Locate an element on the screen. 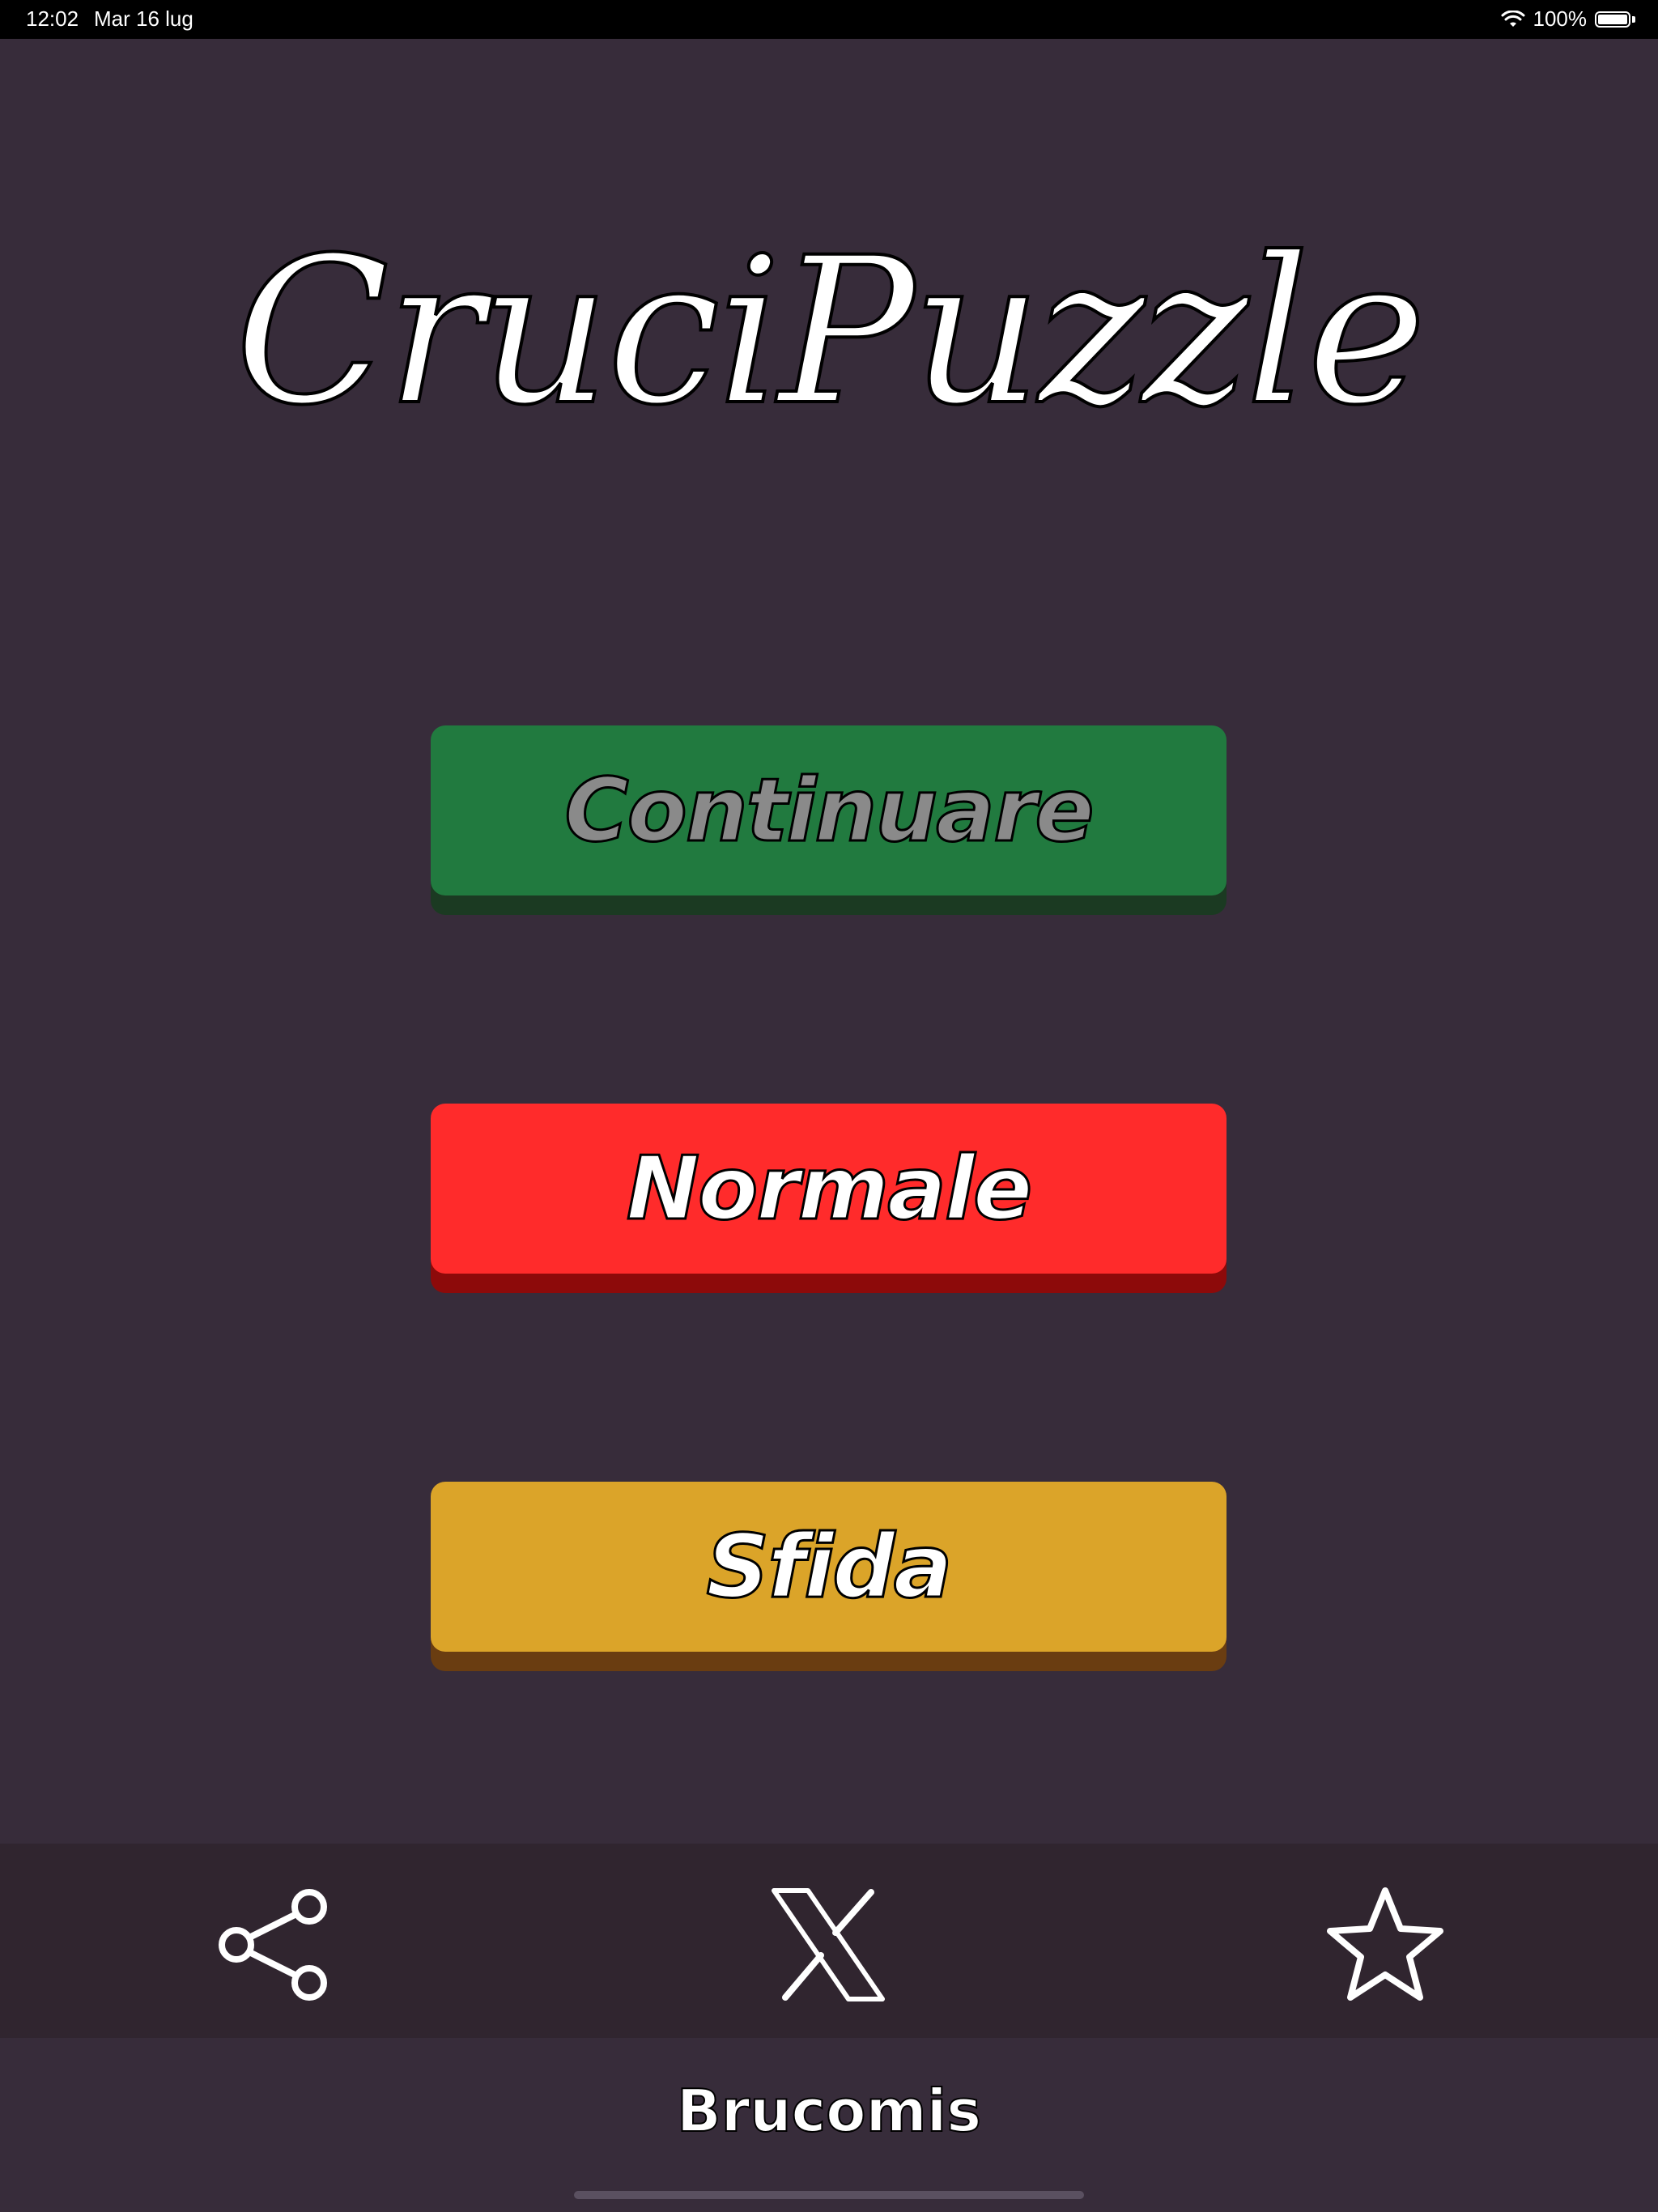  status-indicators: 100% is located at coordinates (1568, 19).